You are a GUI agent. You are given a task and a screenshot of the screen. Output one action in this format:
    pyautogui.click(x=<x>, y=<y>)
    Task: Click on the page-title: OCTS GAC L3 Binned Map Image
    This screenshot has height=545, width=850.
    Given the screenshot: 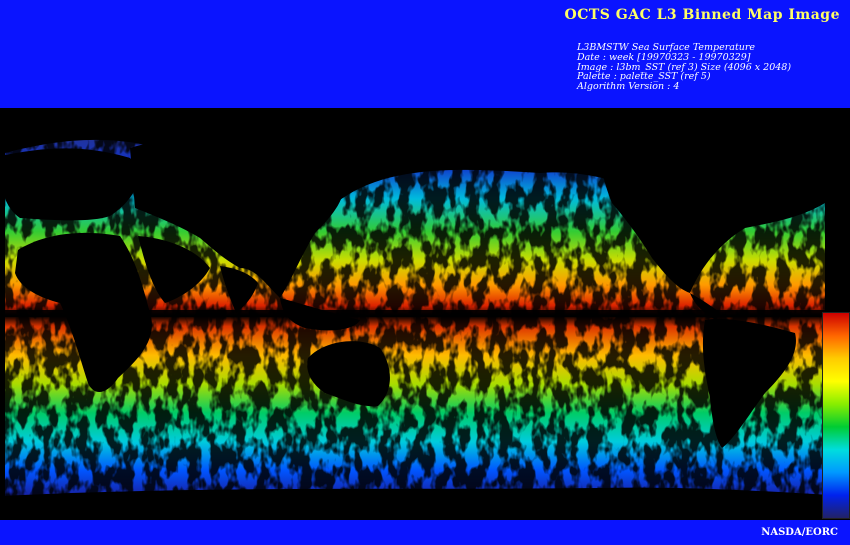 What is the action you would take?
    pyautogui.click(x=702, y=15)
    